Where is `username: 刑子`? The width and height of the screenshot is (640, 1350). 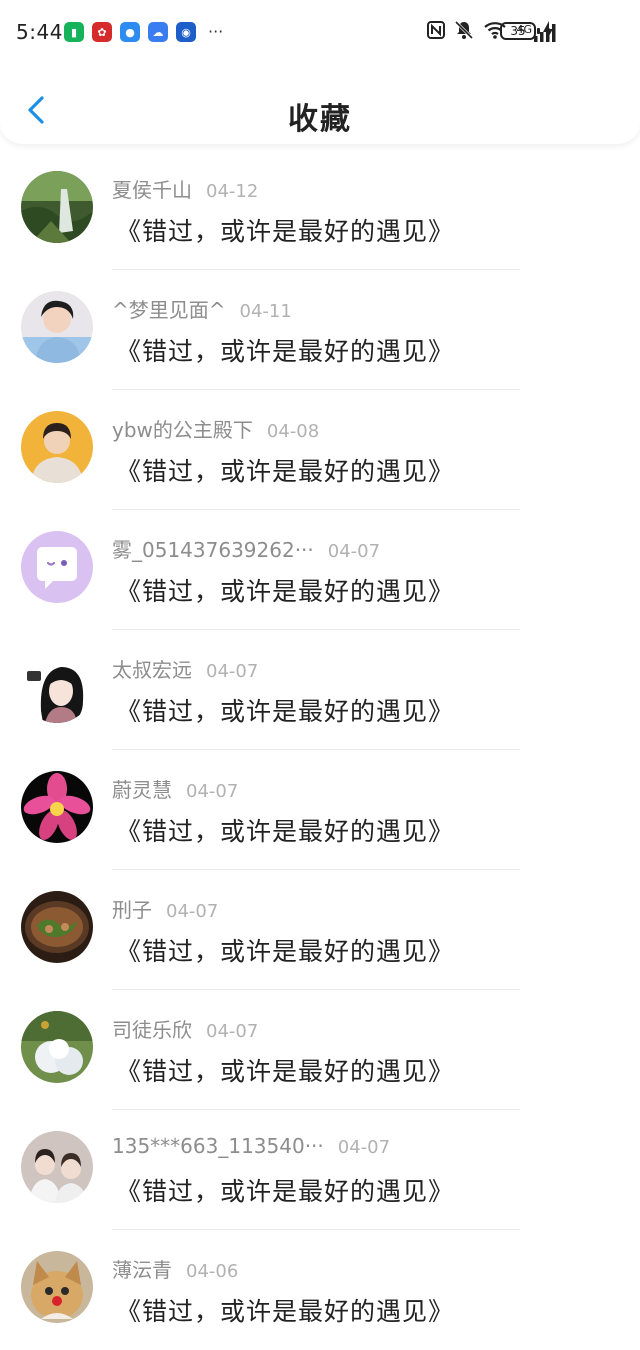 username: 刑子 is located at coordinates (132, 910).